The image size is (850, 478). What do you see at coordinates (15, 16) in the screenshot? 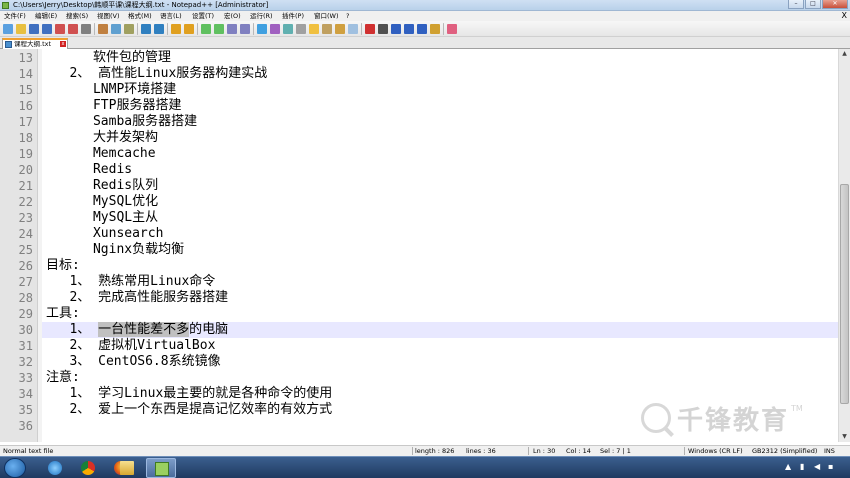
I see `menu-file: 文件(F)` at bounding box center [15, 16].